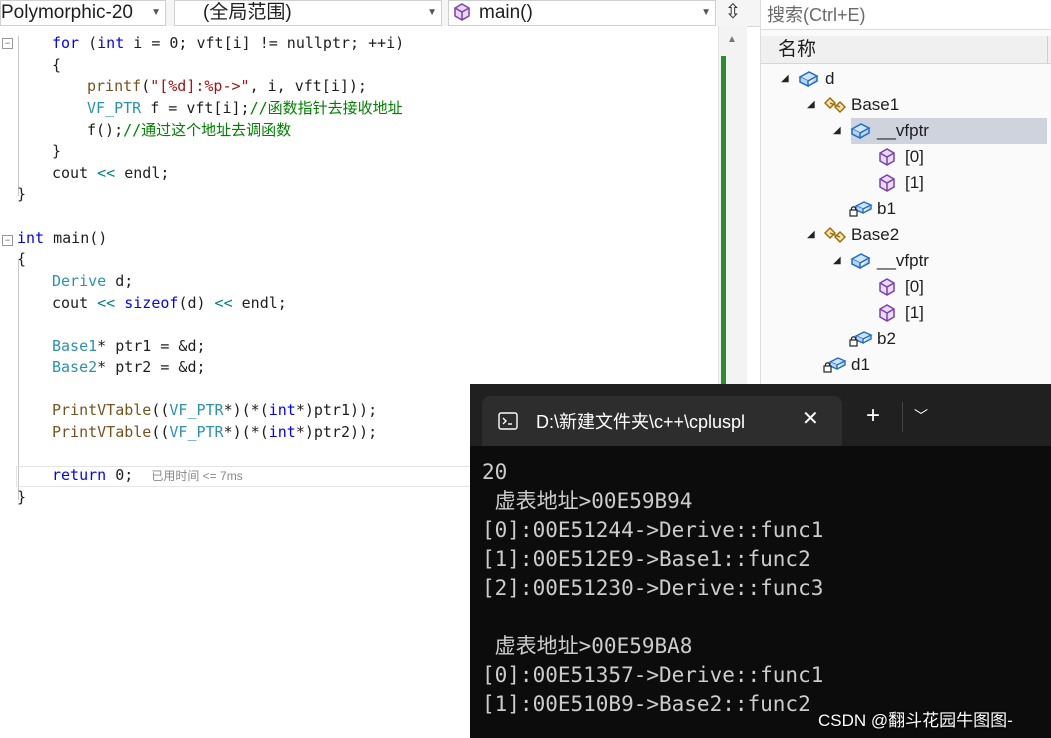  What do you see at coordinates (653, 675) in the screenshot?
I see `terminal-line: [0]:00E51357->Derive::func1` at bounding box center [653, 675].